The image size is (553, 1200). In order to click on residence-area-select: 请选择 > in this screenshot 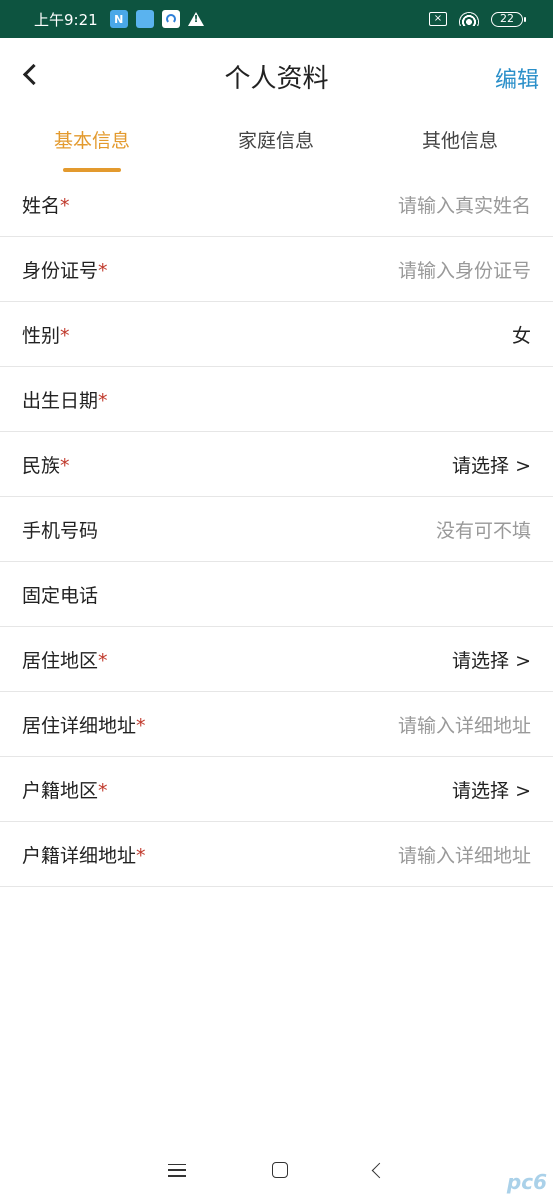, I will do `click(491, 659)`.